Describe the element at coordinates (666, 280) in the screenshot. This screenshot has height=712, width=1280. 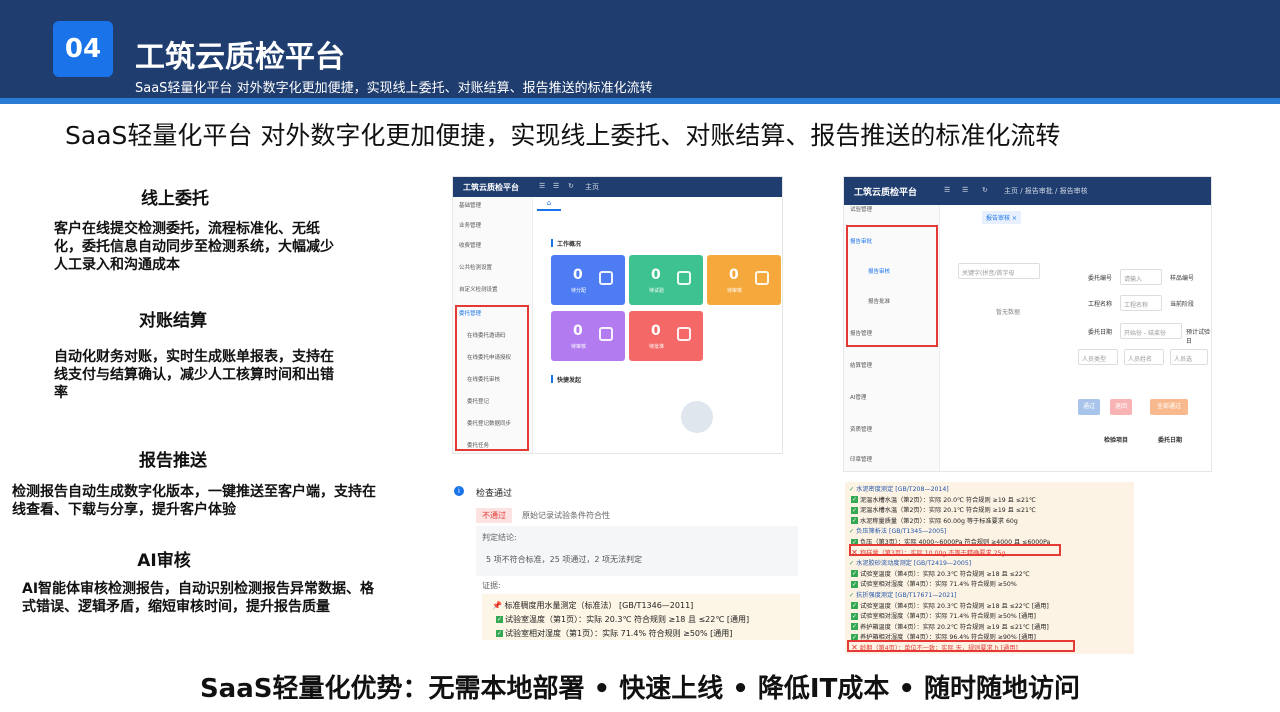
I see `stat-card: 0 待试验` at that location.